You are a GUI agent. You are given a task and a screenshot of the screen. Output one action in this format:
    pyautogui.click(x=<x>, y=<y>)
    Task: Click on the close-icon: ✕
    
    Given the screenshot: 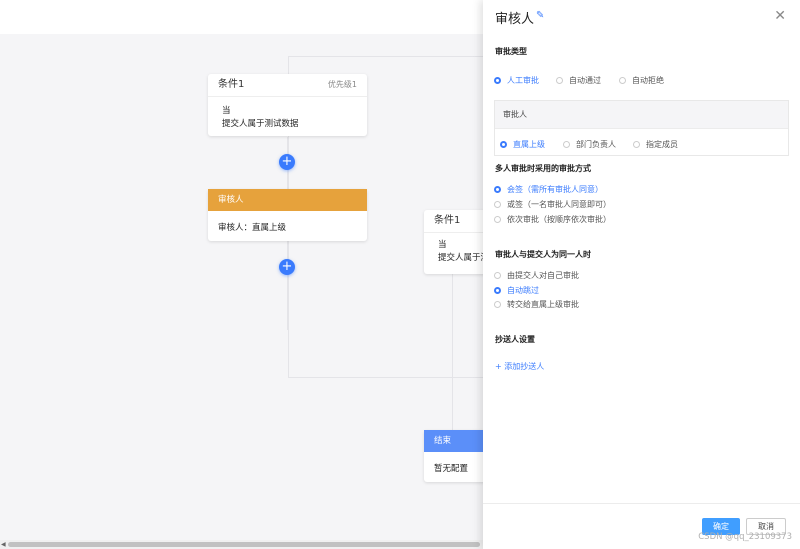 What is the action you would take?
    pyautogui.click(x=780, y=16)
    